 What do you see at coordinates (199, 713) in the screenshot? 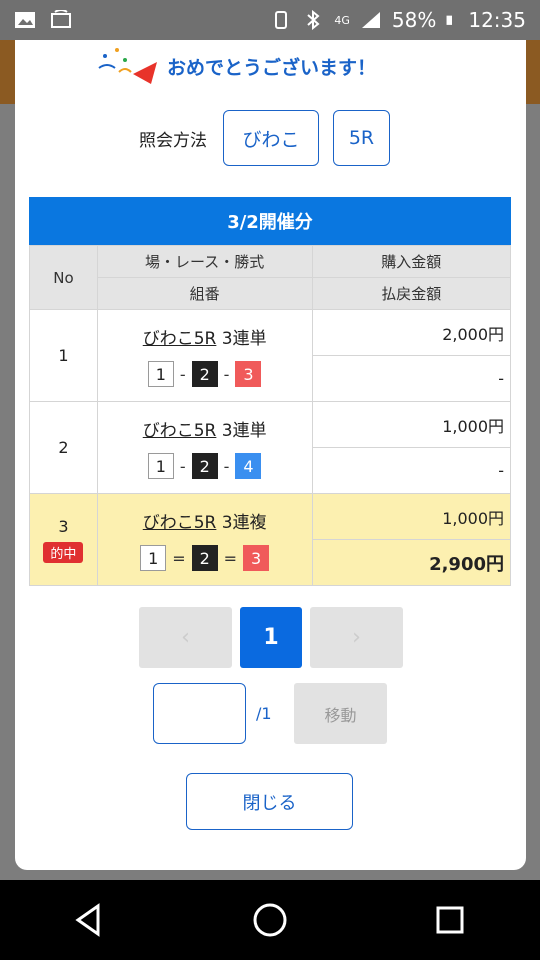
I see `page-number-input` at bounding box center [199, 713].